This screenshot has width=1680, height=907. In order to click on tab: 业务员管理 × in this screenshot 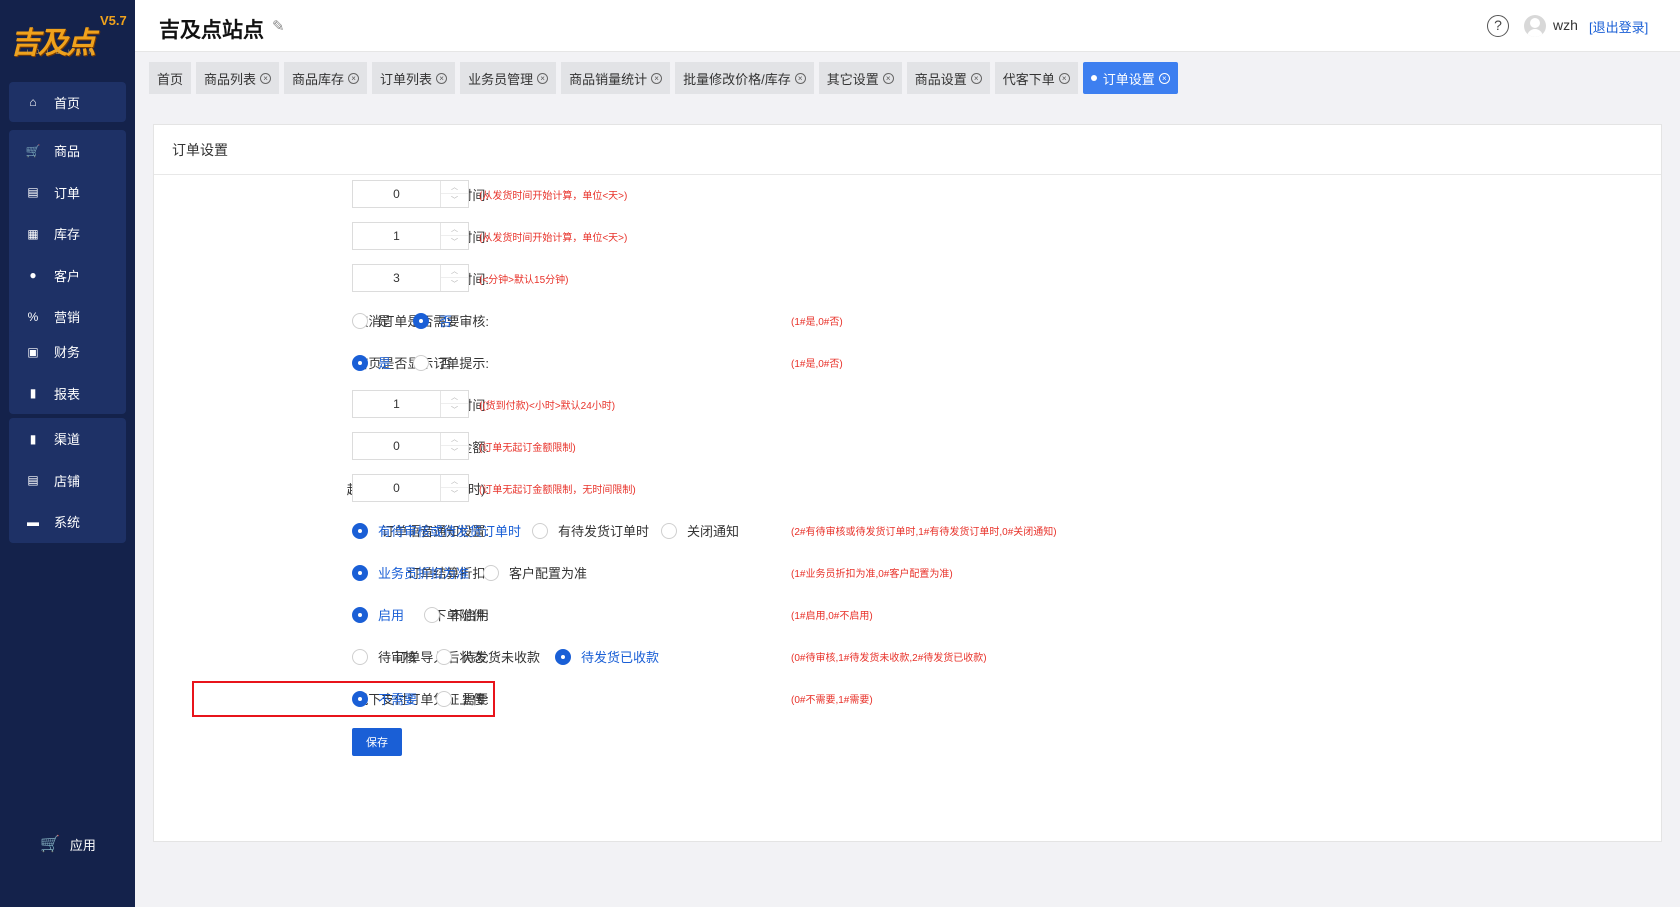, I will do `click(508, 78)`.